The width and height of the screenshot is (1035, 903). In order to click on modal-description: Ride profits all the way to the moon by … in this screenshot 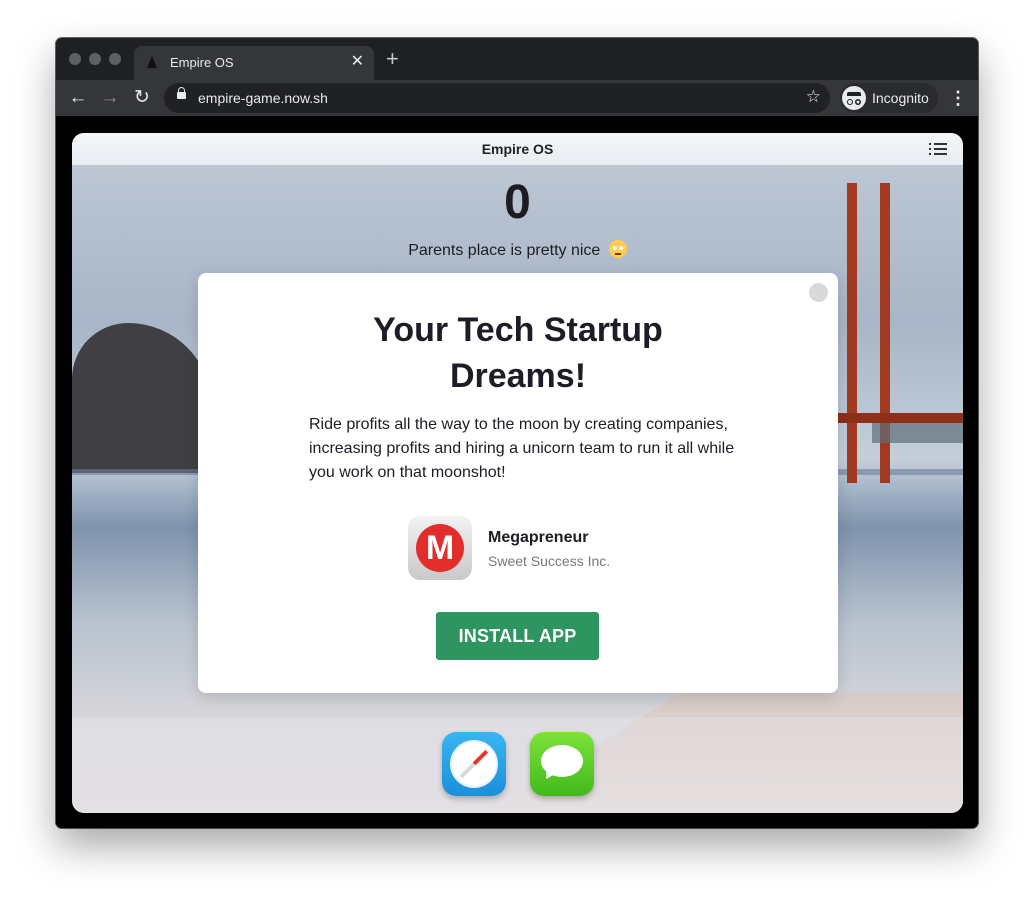, I will do `click(522, 448)`.